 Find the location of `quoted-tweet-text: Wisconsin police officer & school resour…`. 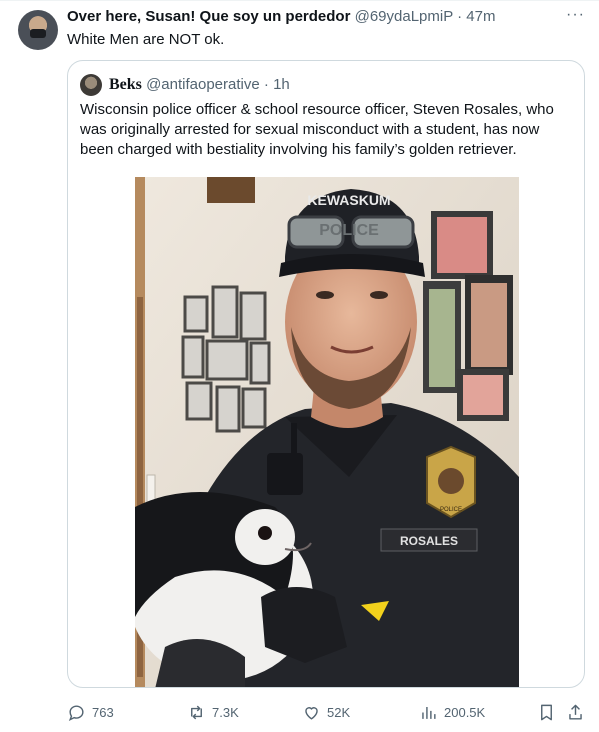

quoted-tweet-text: Wisconsin police officer & school resour… is located at coordinates (317, 129).